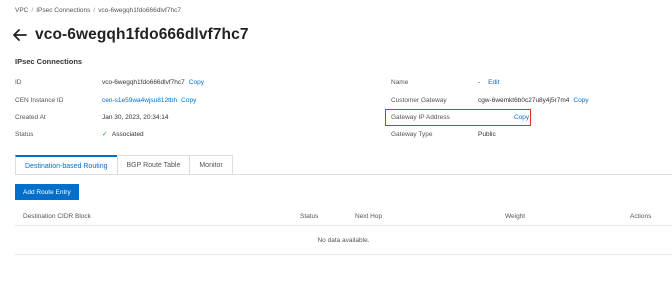 The image size is (672, 284). I want to click on detail-value-cen-group: cen-s1e59wa4wjsu812tbh Copy, so click(149, 100).